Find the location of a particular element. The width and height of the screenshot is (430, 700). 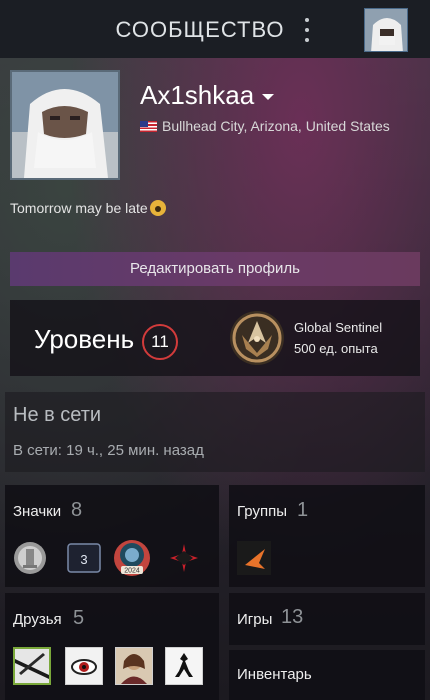

edit-profile-button: Редактировать профиль is located at coordinates (215, 269).